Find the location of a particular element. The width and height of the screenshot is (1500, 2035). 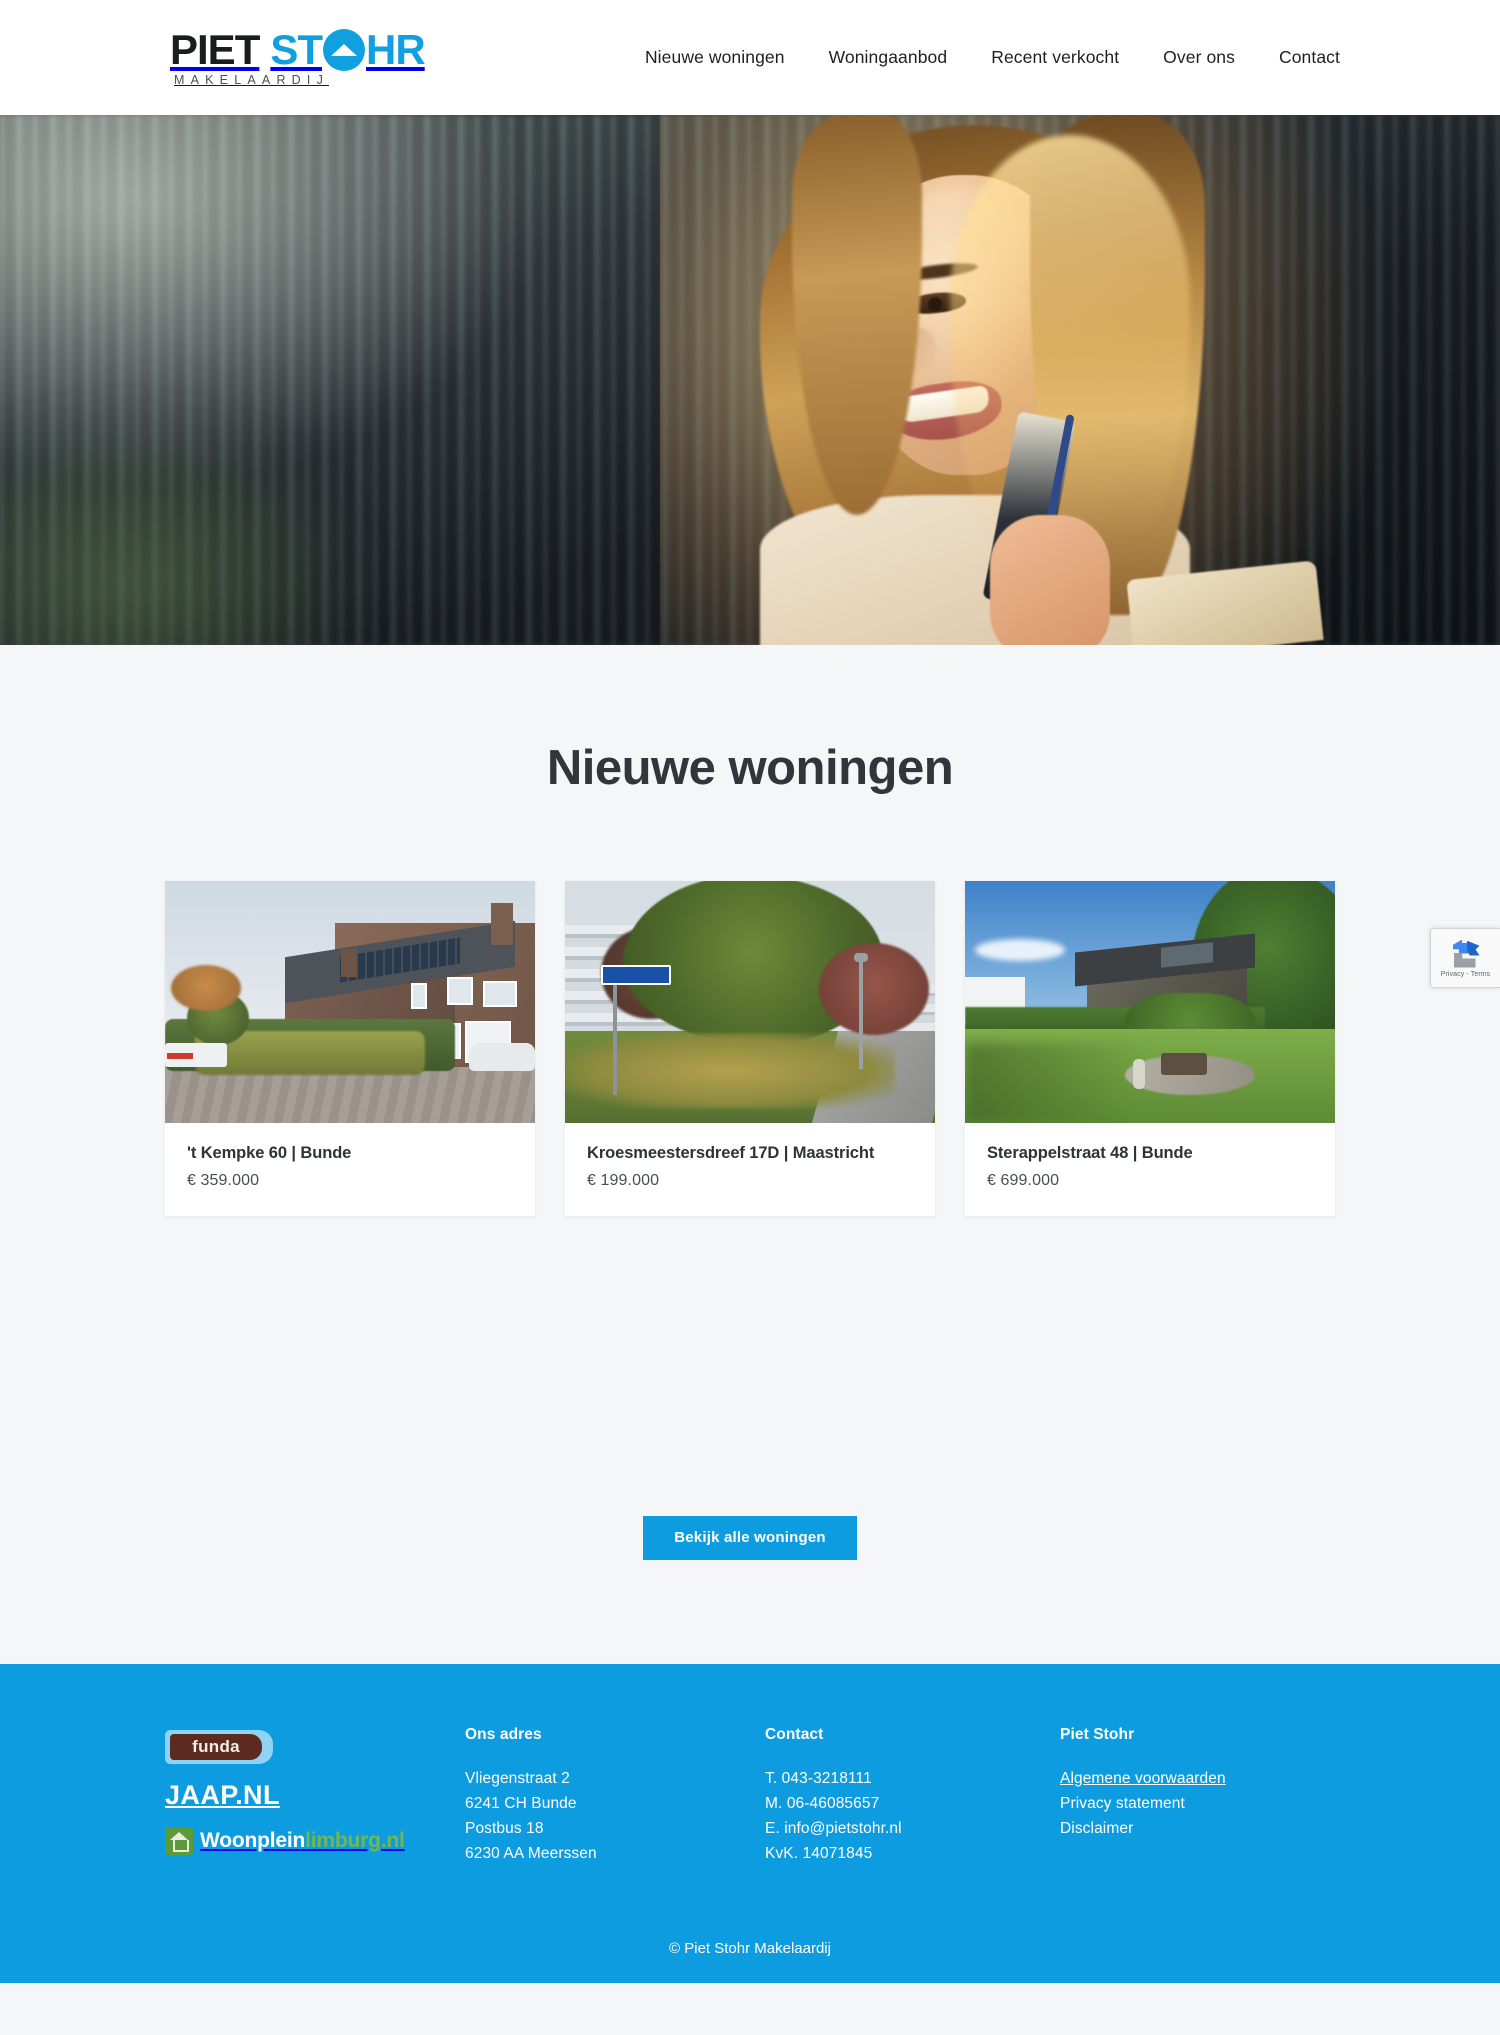

photo1-autumn-tree is located at coordinates (206, 988).